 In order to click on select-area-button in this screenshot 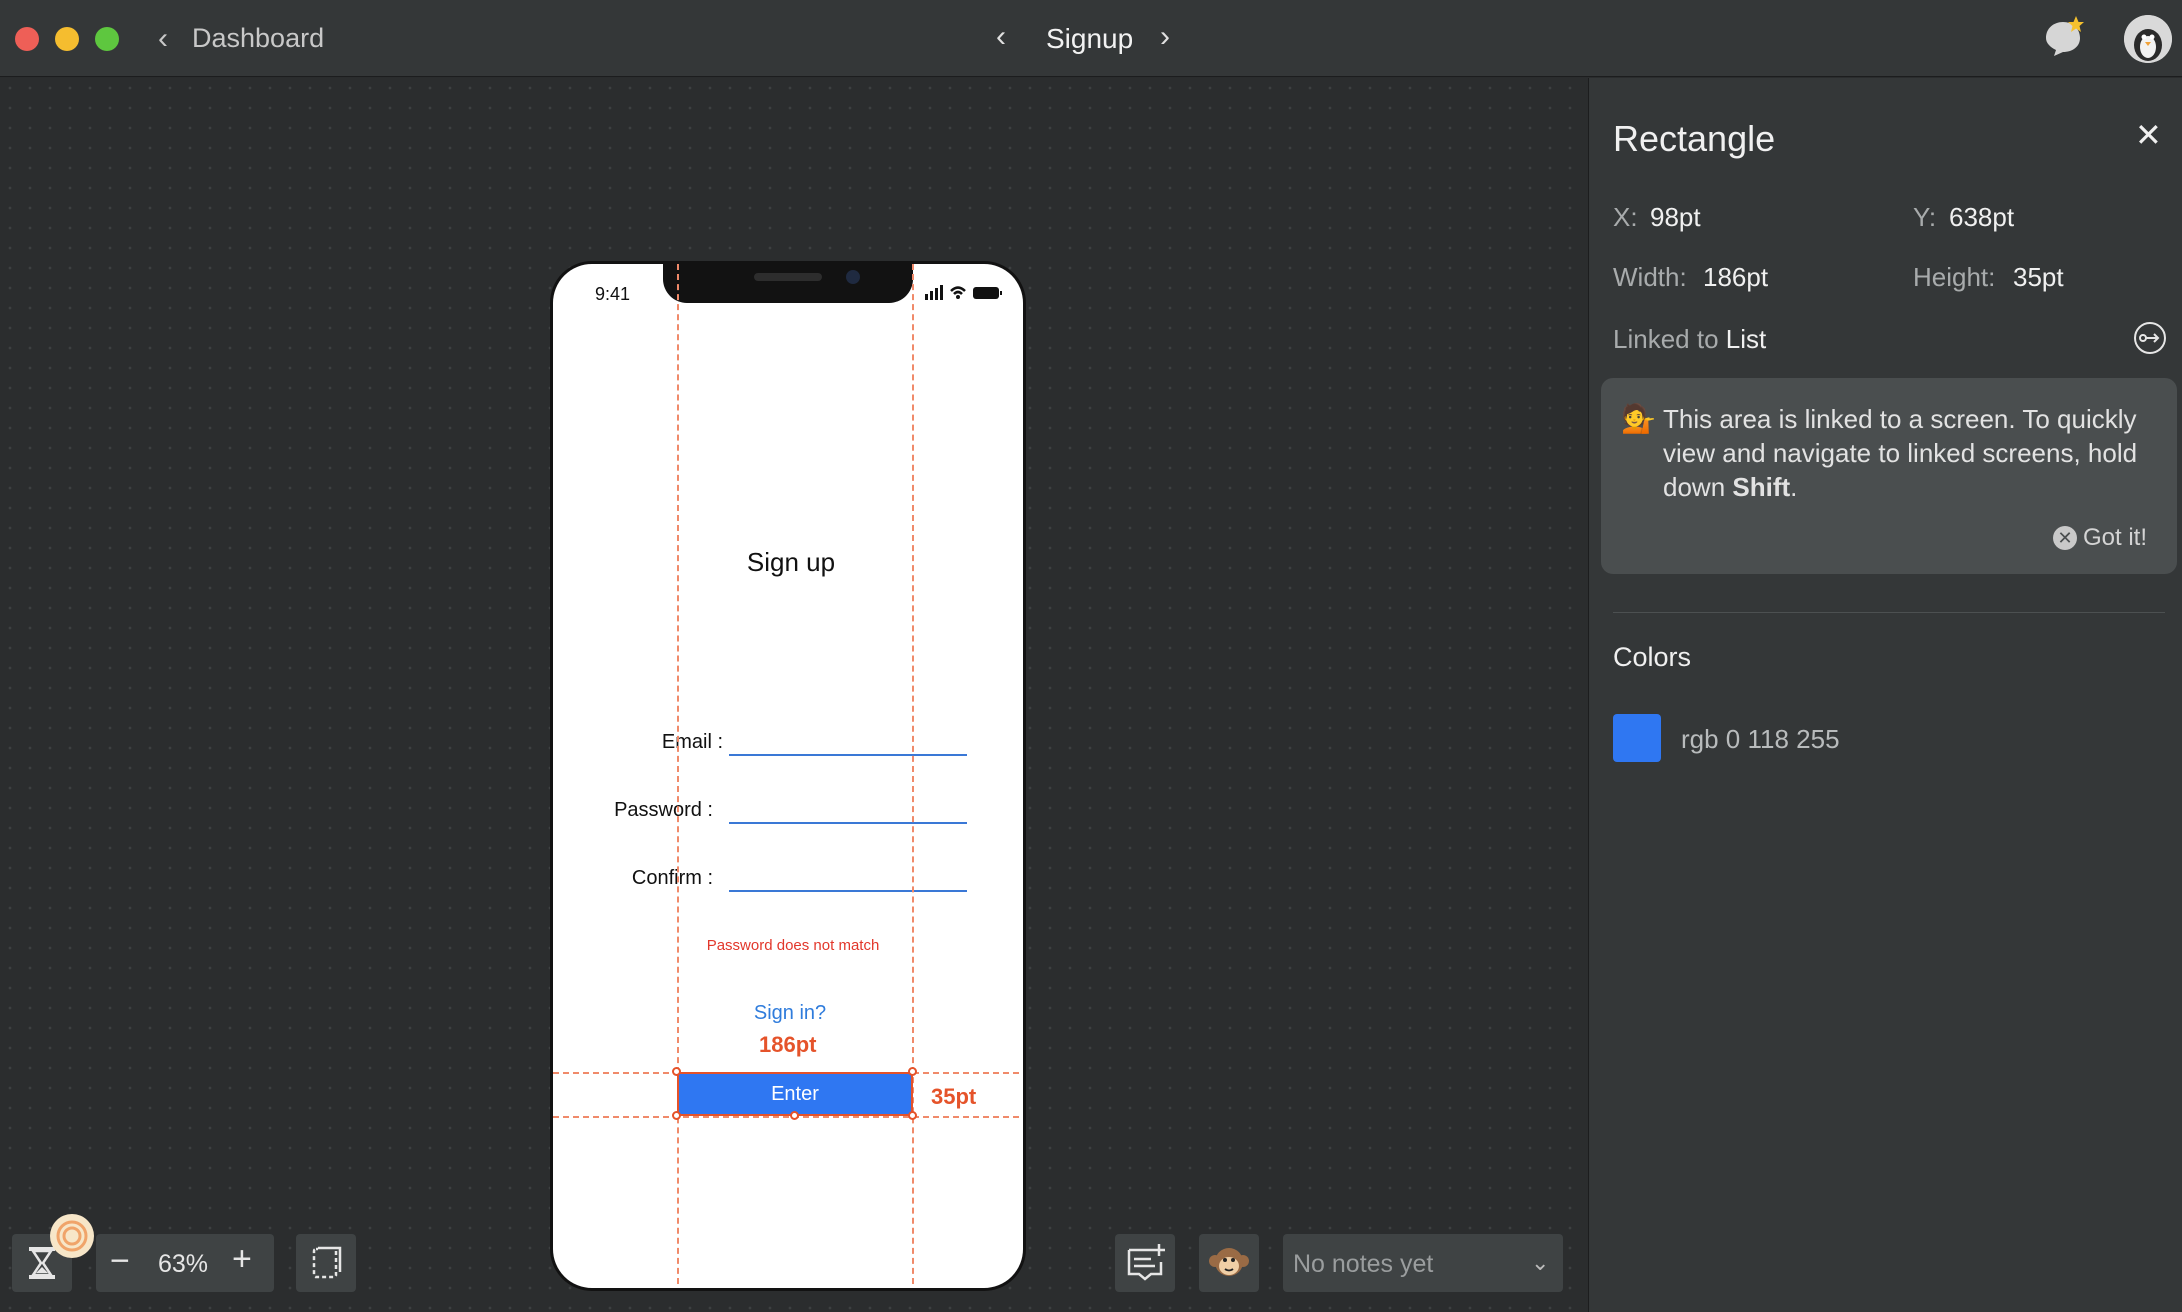, I will do `click(326, 1263)`.